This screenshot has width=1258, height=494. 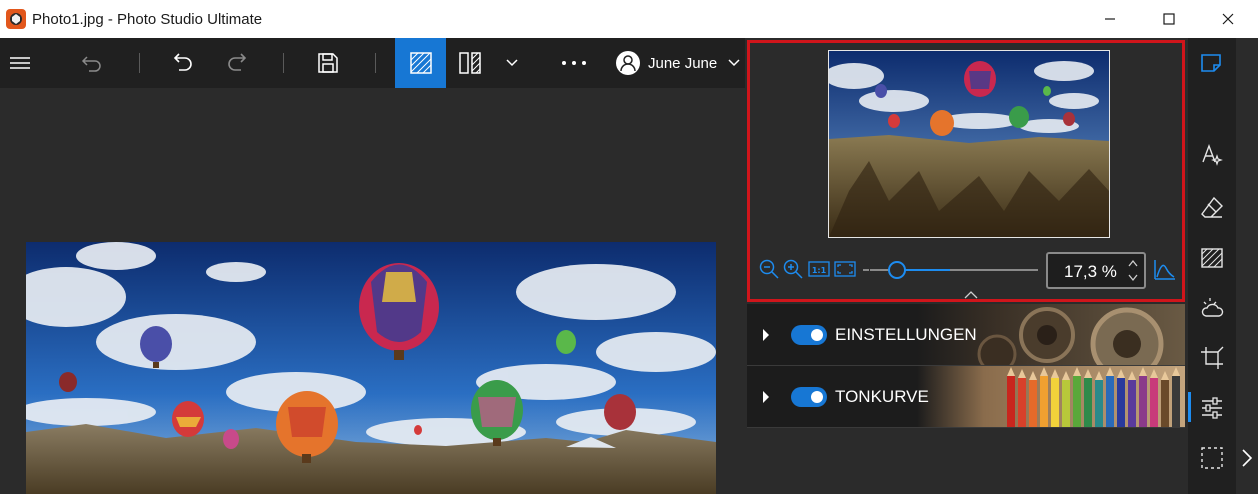 I want to click on eraser-tool-button, so click(x=1212, y=208).